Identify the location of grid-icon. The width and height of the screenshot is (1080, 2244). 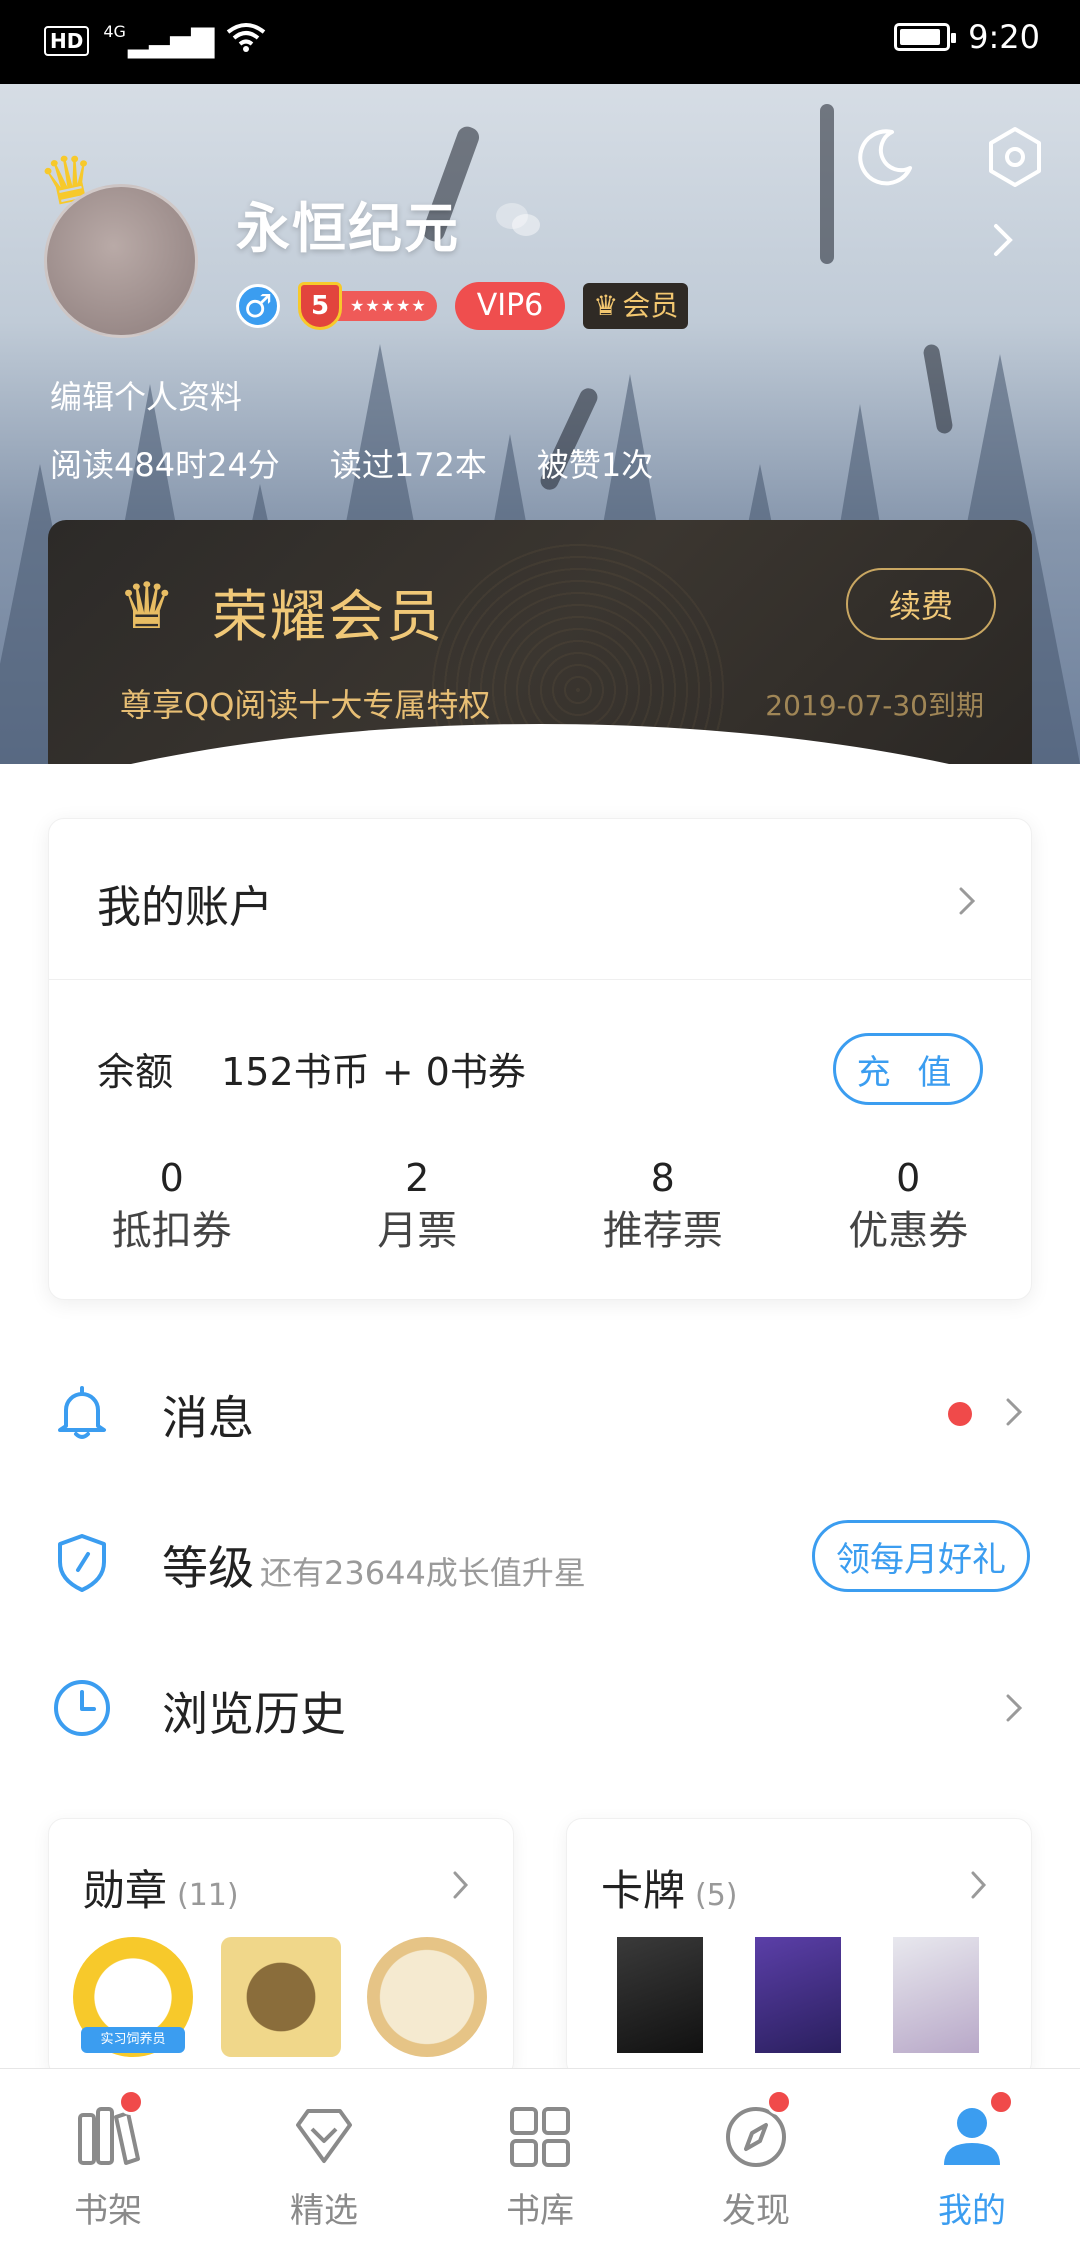
(540, 2137).